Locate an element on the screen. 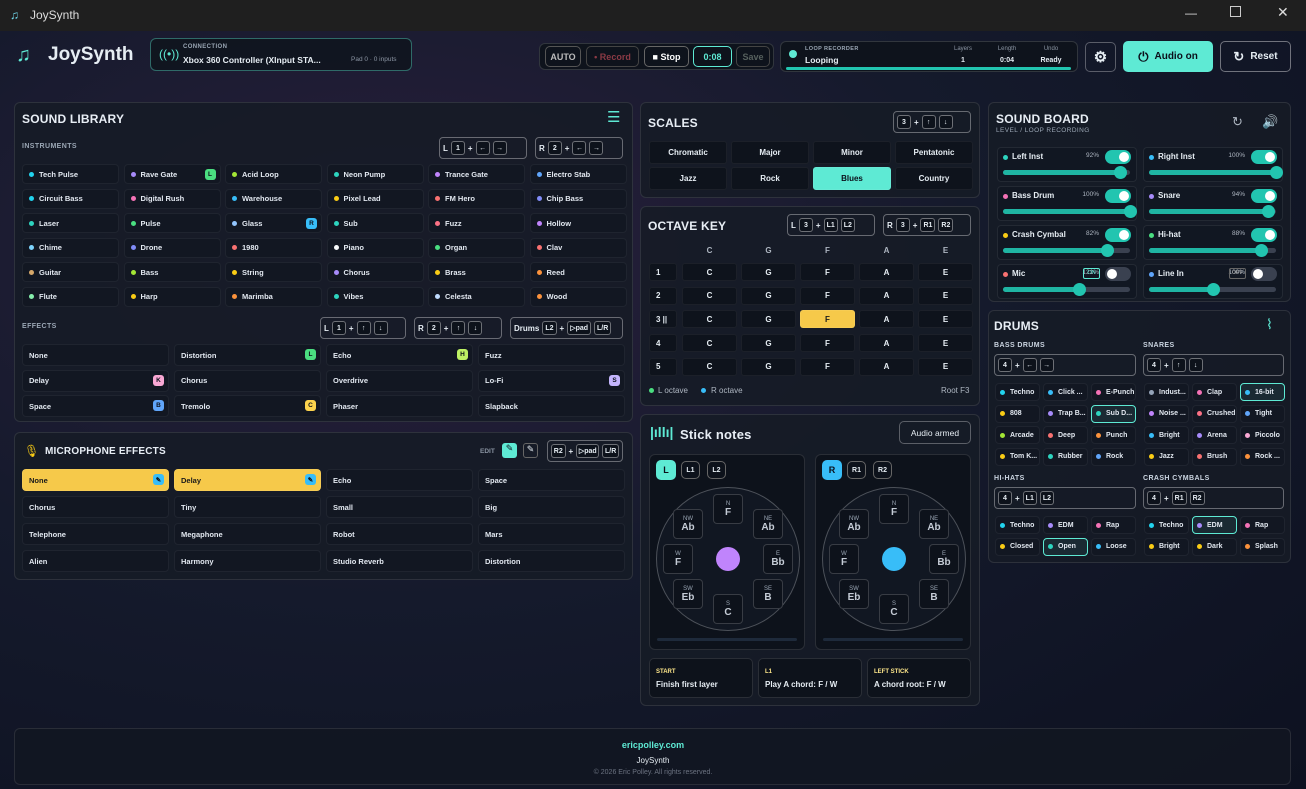  auto-button: AUTO is located at coordinates (563, 56).